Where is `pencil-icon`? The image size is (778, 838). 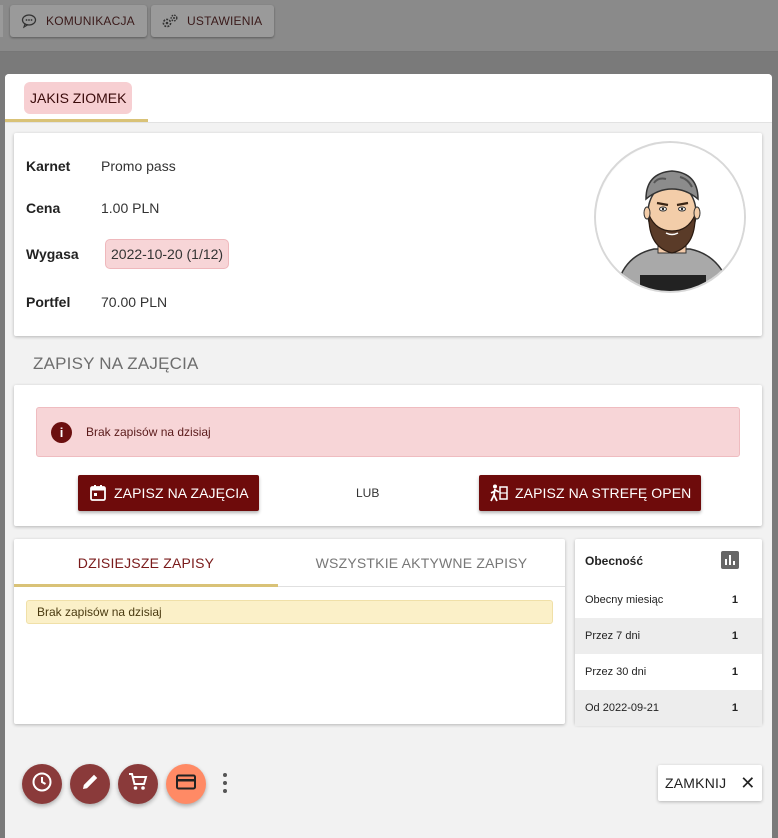
pencil-icon is located at coordinates (90, 784).